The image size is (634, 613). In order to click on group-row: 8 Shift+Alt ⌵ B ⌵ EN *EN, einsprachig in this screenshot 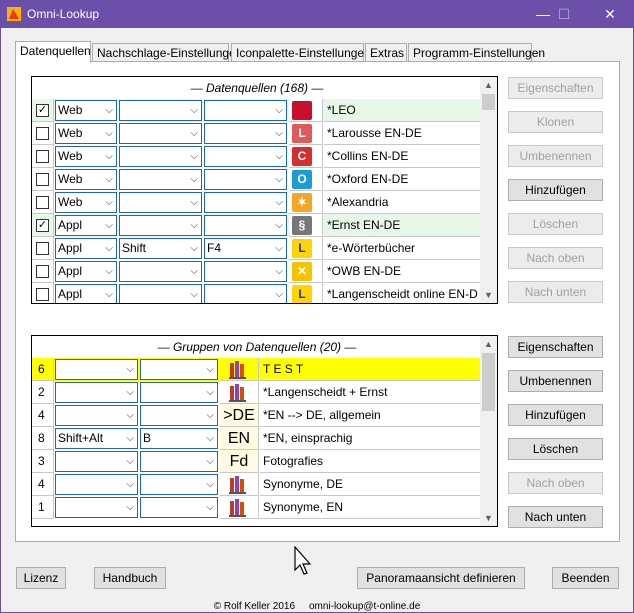, I will do `click(257, 438)`.